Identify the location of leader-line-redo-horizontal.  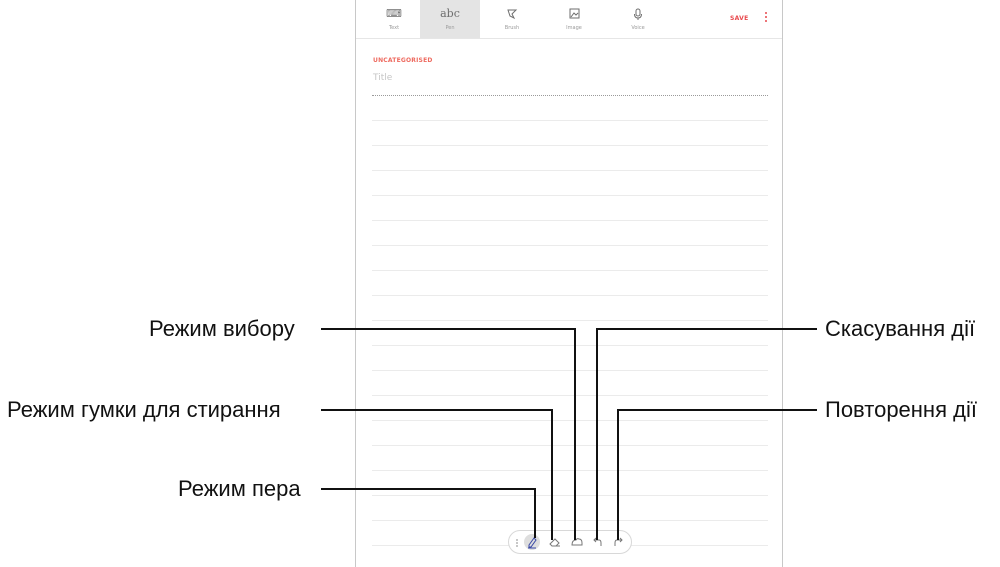
(717, 410).